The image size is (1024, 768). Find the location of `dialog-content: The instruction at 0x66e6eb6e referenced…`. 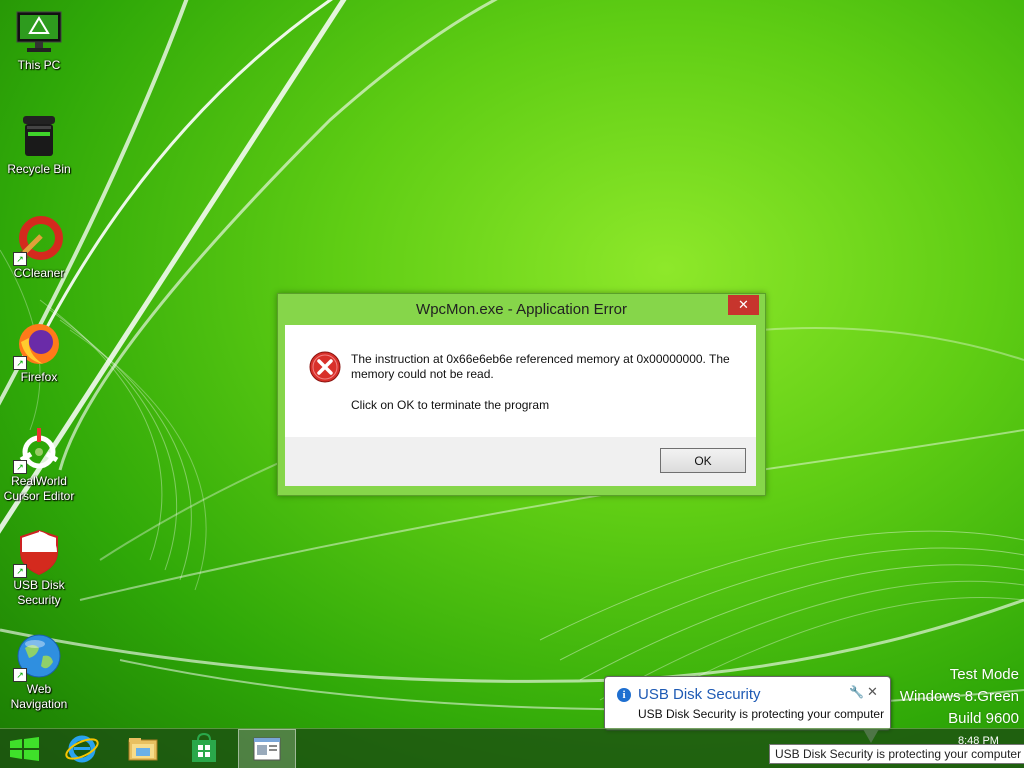

dialog-content: The instruction at 0x66e6eb6e referenced… is located at coordinates (520, 381).